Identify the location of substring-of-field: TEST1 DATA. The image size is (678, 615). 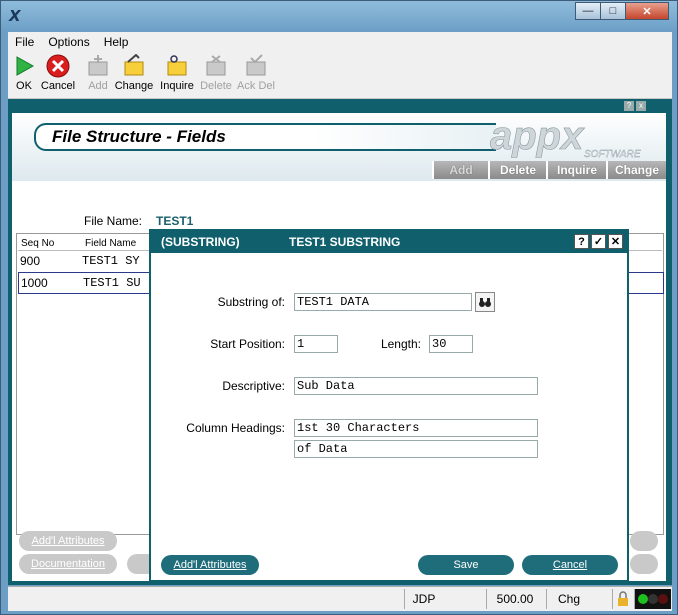
(383, 302).